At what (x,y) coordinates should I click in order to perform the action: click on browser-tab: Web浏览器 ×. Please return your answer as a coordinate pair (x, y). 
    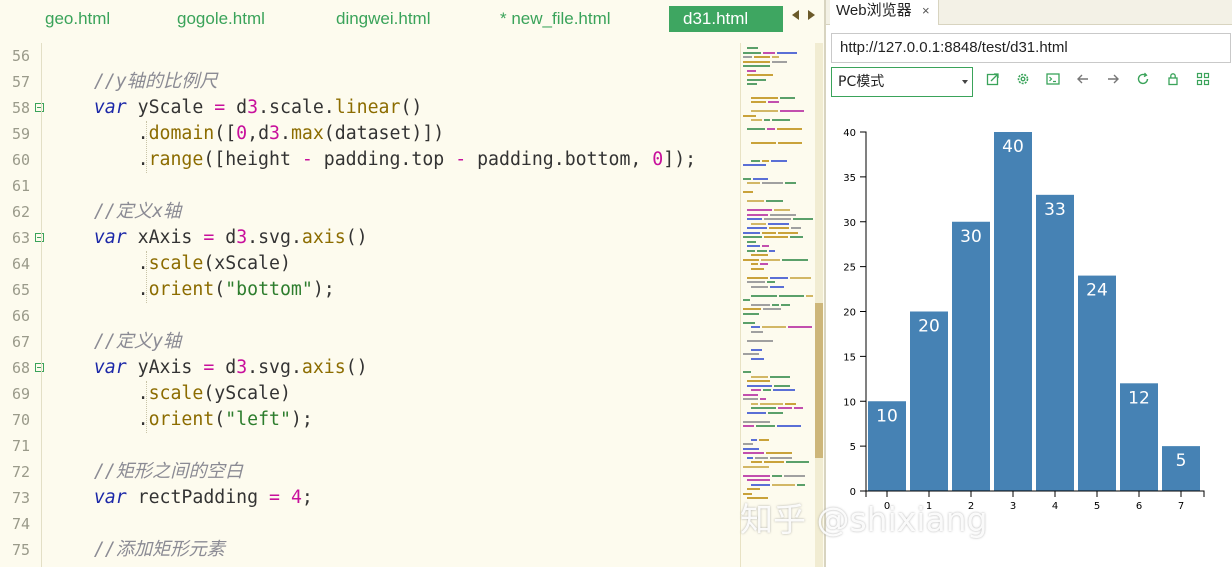
    Looking at the image, I should click on (884, 12).